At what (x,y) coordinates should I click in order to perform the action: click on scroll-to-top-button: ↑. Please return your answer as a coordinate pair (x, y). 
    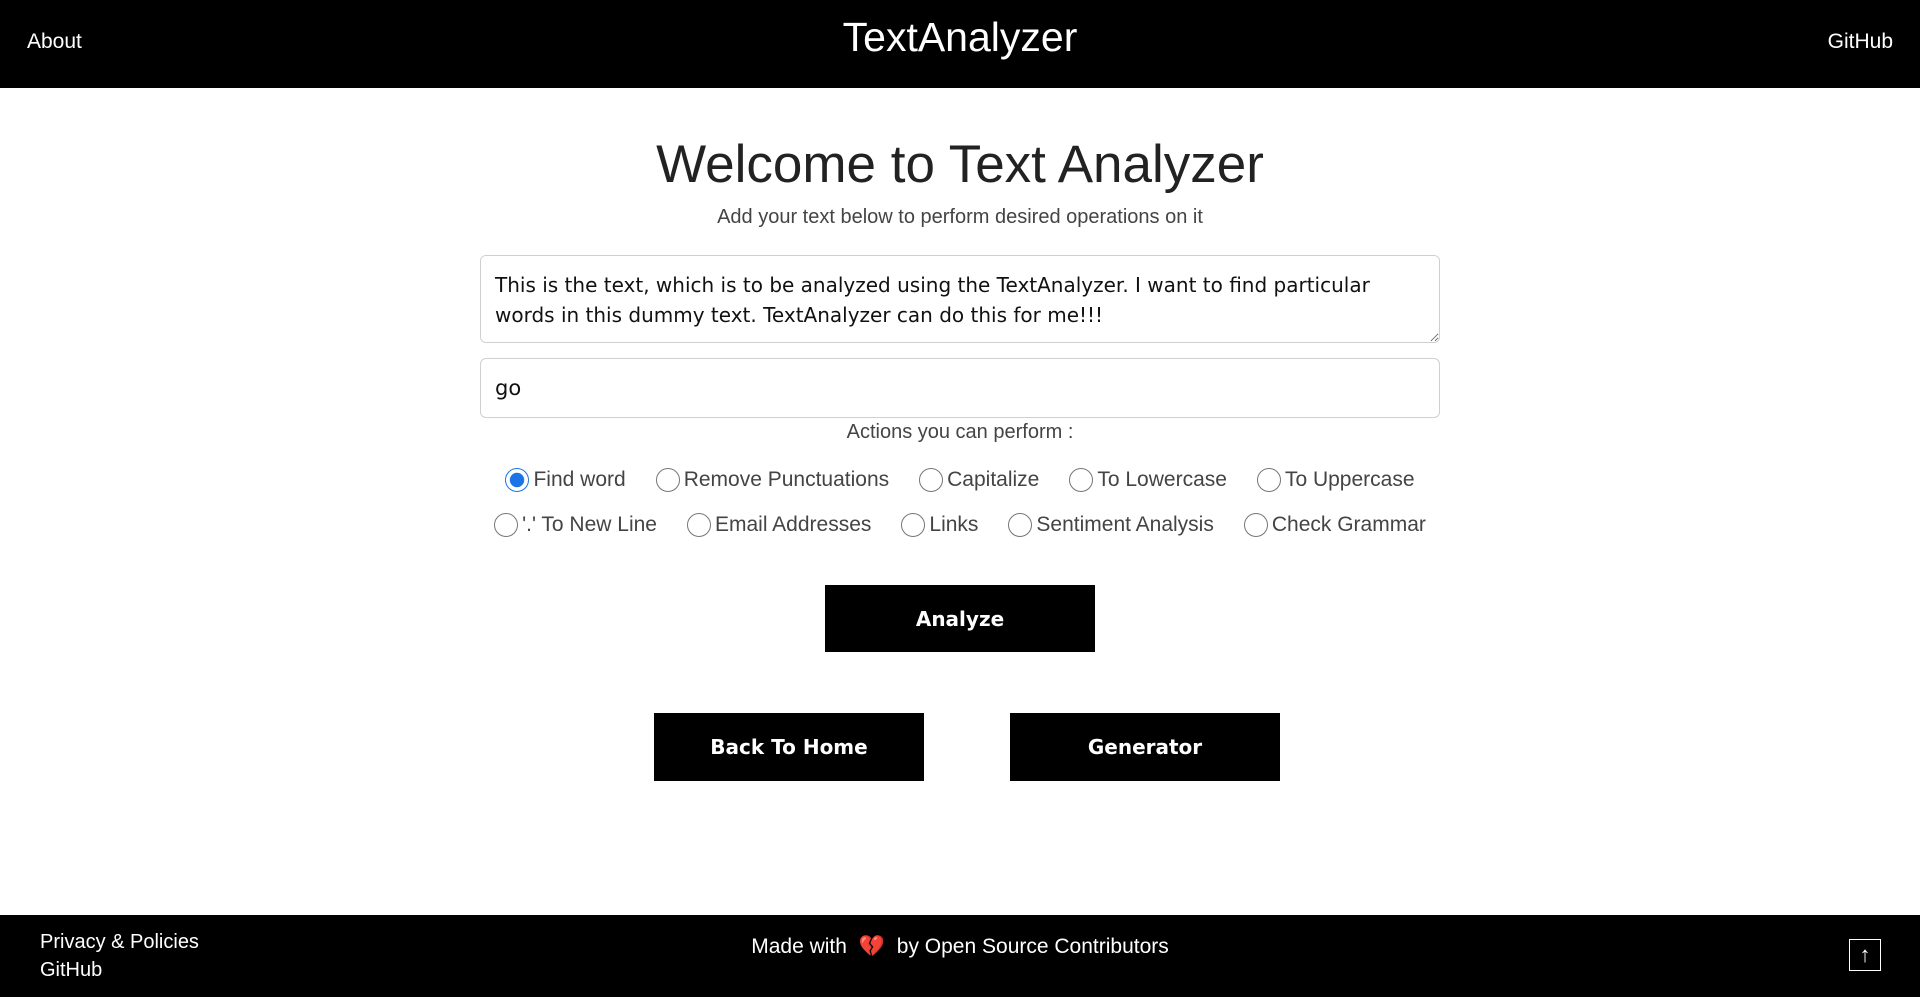
    Looking at the image, I should click on (1865, 955).